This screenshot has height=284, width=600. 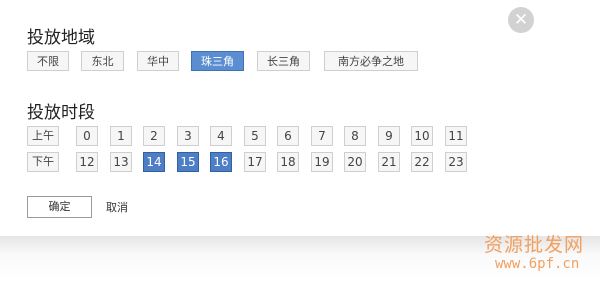 I want to click on hour-cell-10: 10, so click(x=422, y=136).